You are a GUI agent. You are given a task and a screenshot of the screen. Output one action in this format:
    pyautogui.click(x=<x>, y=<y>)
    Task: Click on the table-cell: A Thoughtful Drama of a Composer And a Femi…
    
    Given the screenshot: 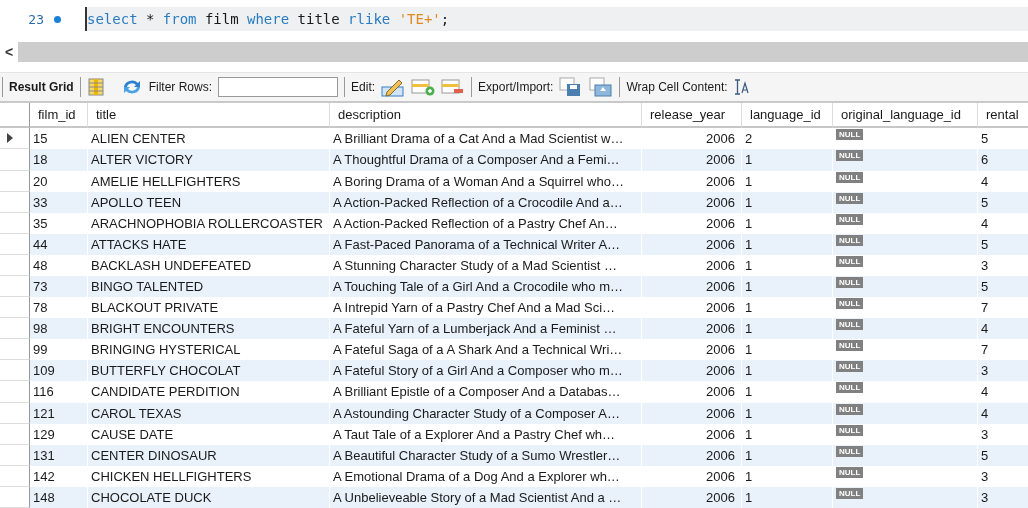 What is the action you would take?
    pyautogui.click(x=486, y=160)
    